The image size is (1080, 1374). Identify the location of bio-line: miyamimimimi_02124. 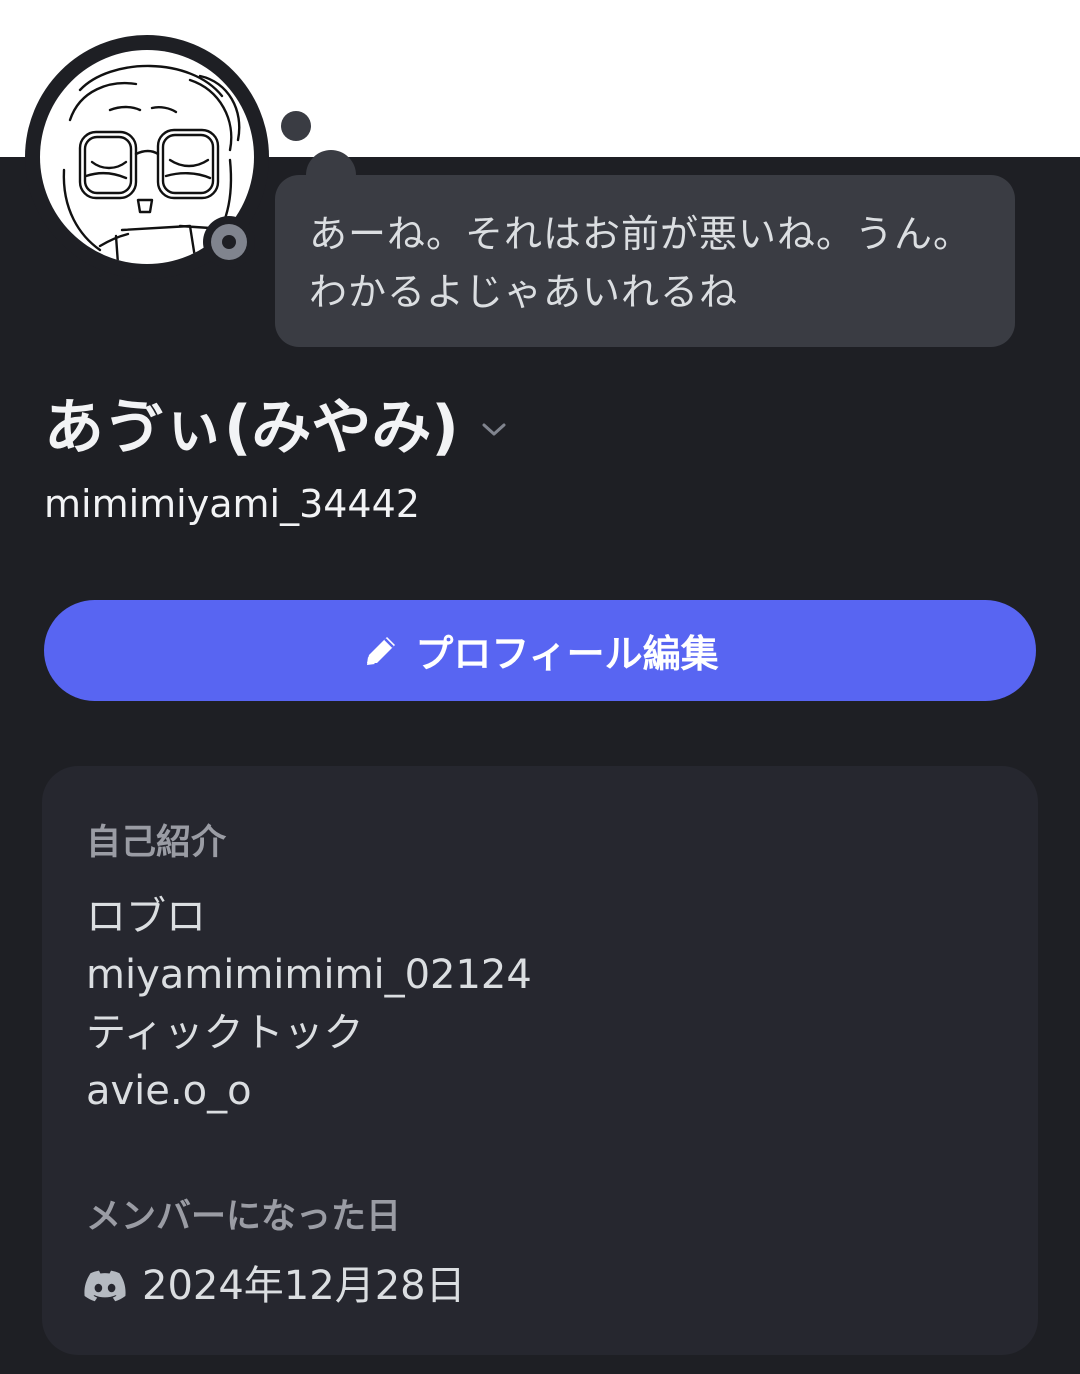
(309, 975).